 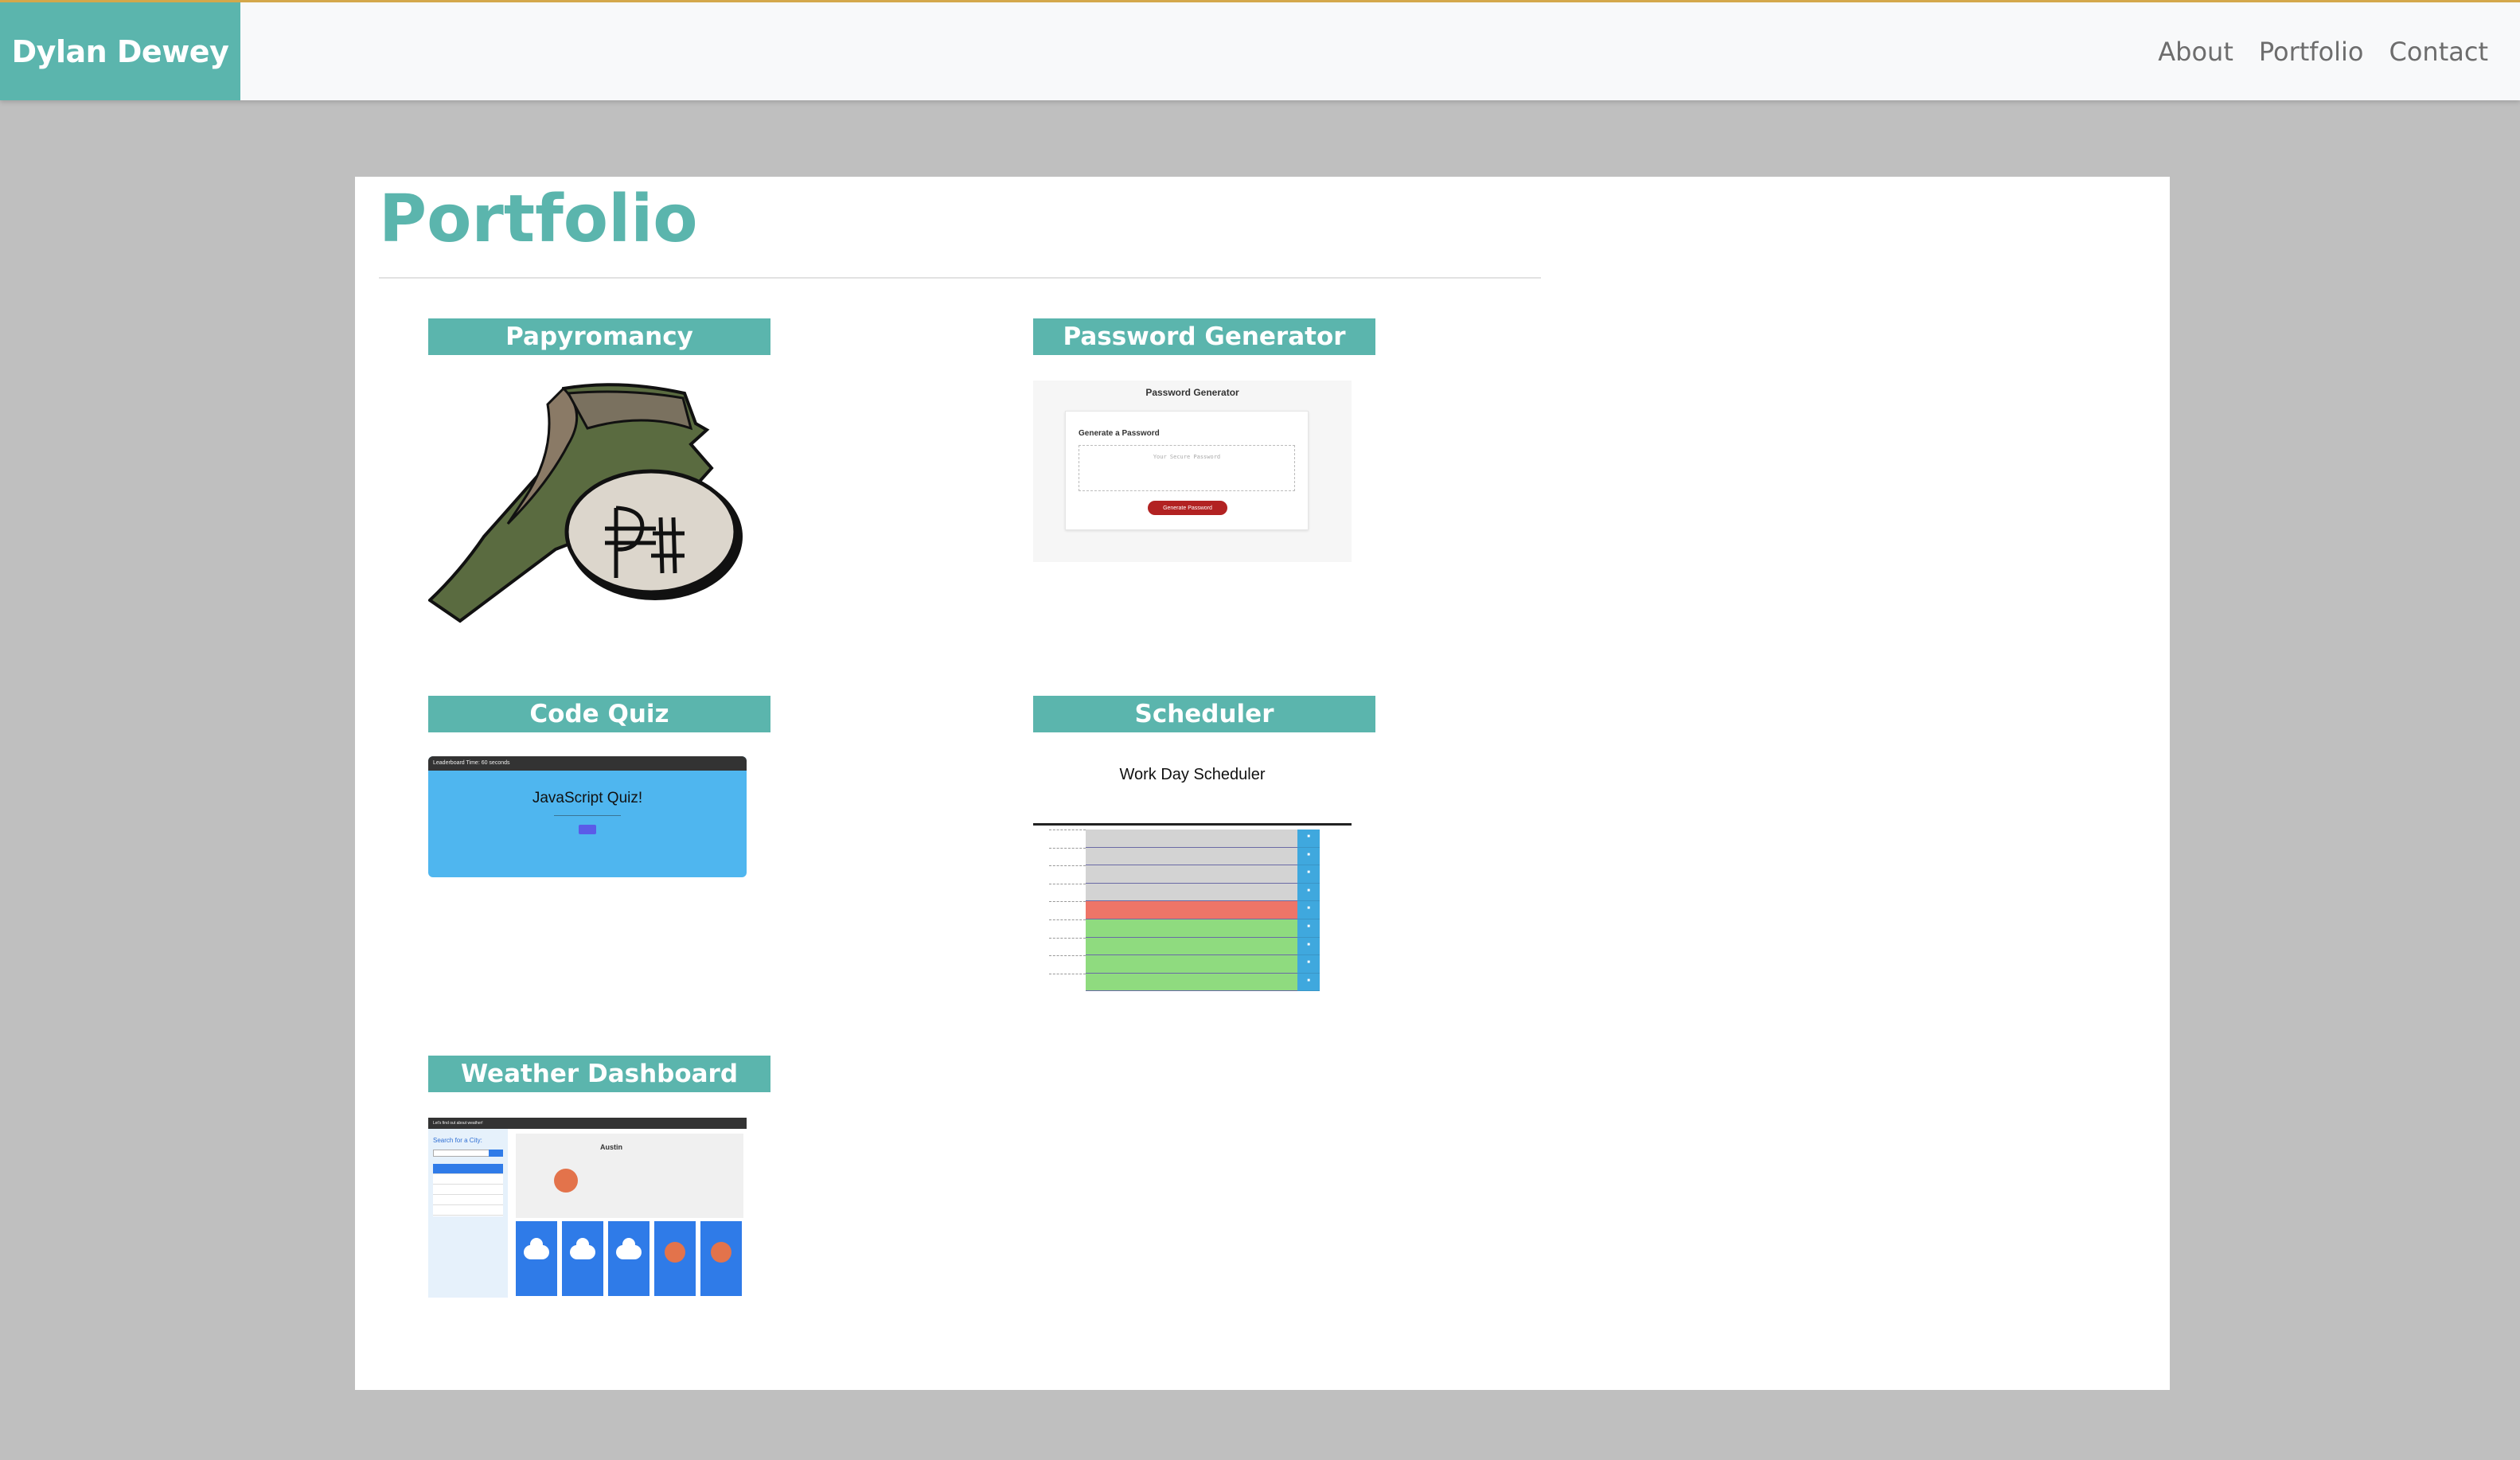 What do you see at coordinates (538, 219) in the screenshot?
I see `page-title: Portfolio` at bounding box center [538, 219].